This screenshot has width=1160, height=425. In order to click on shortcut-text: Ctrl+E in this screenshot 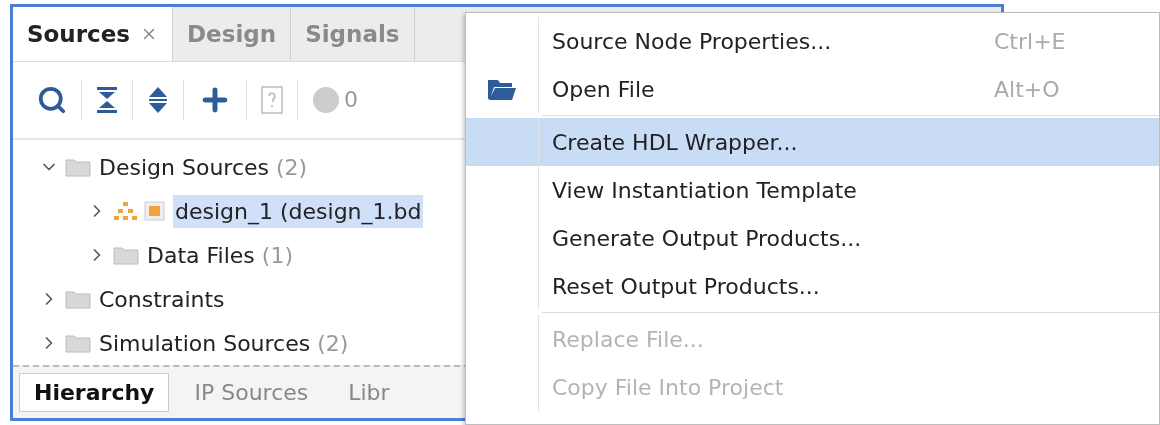, I will do `click(1030, 41)`.